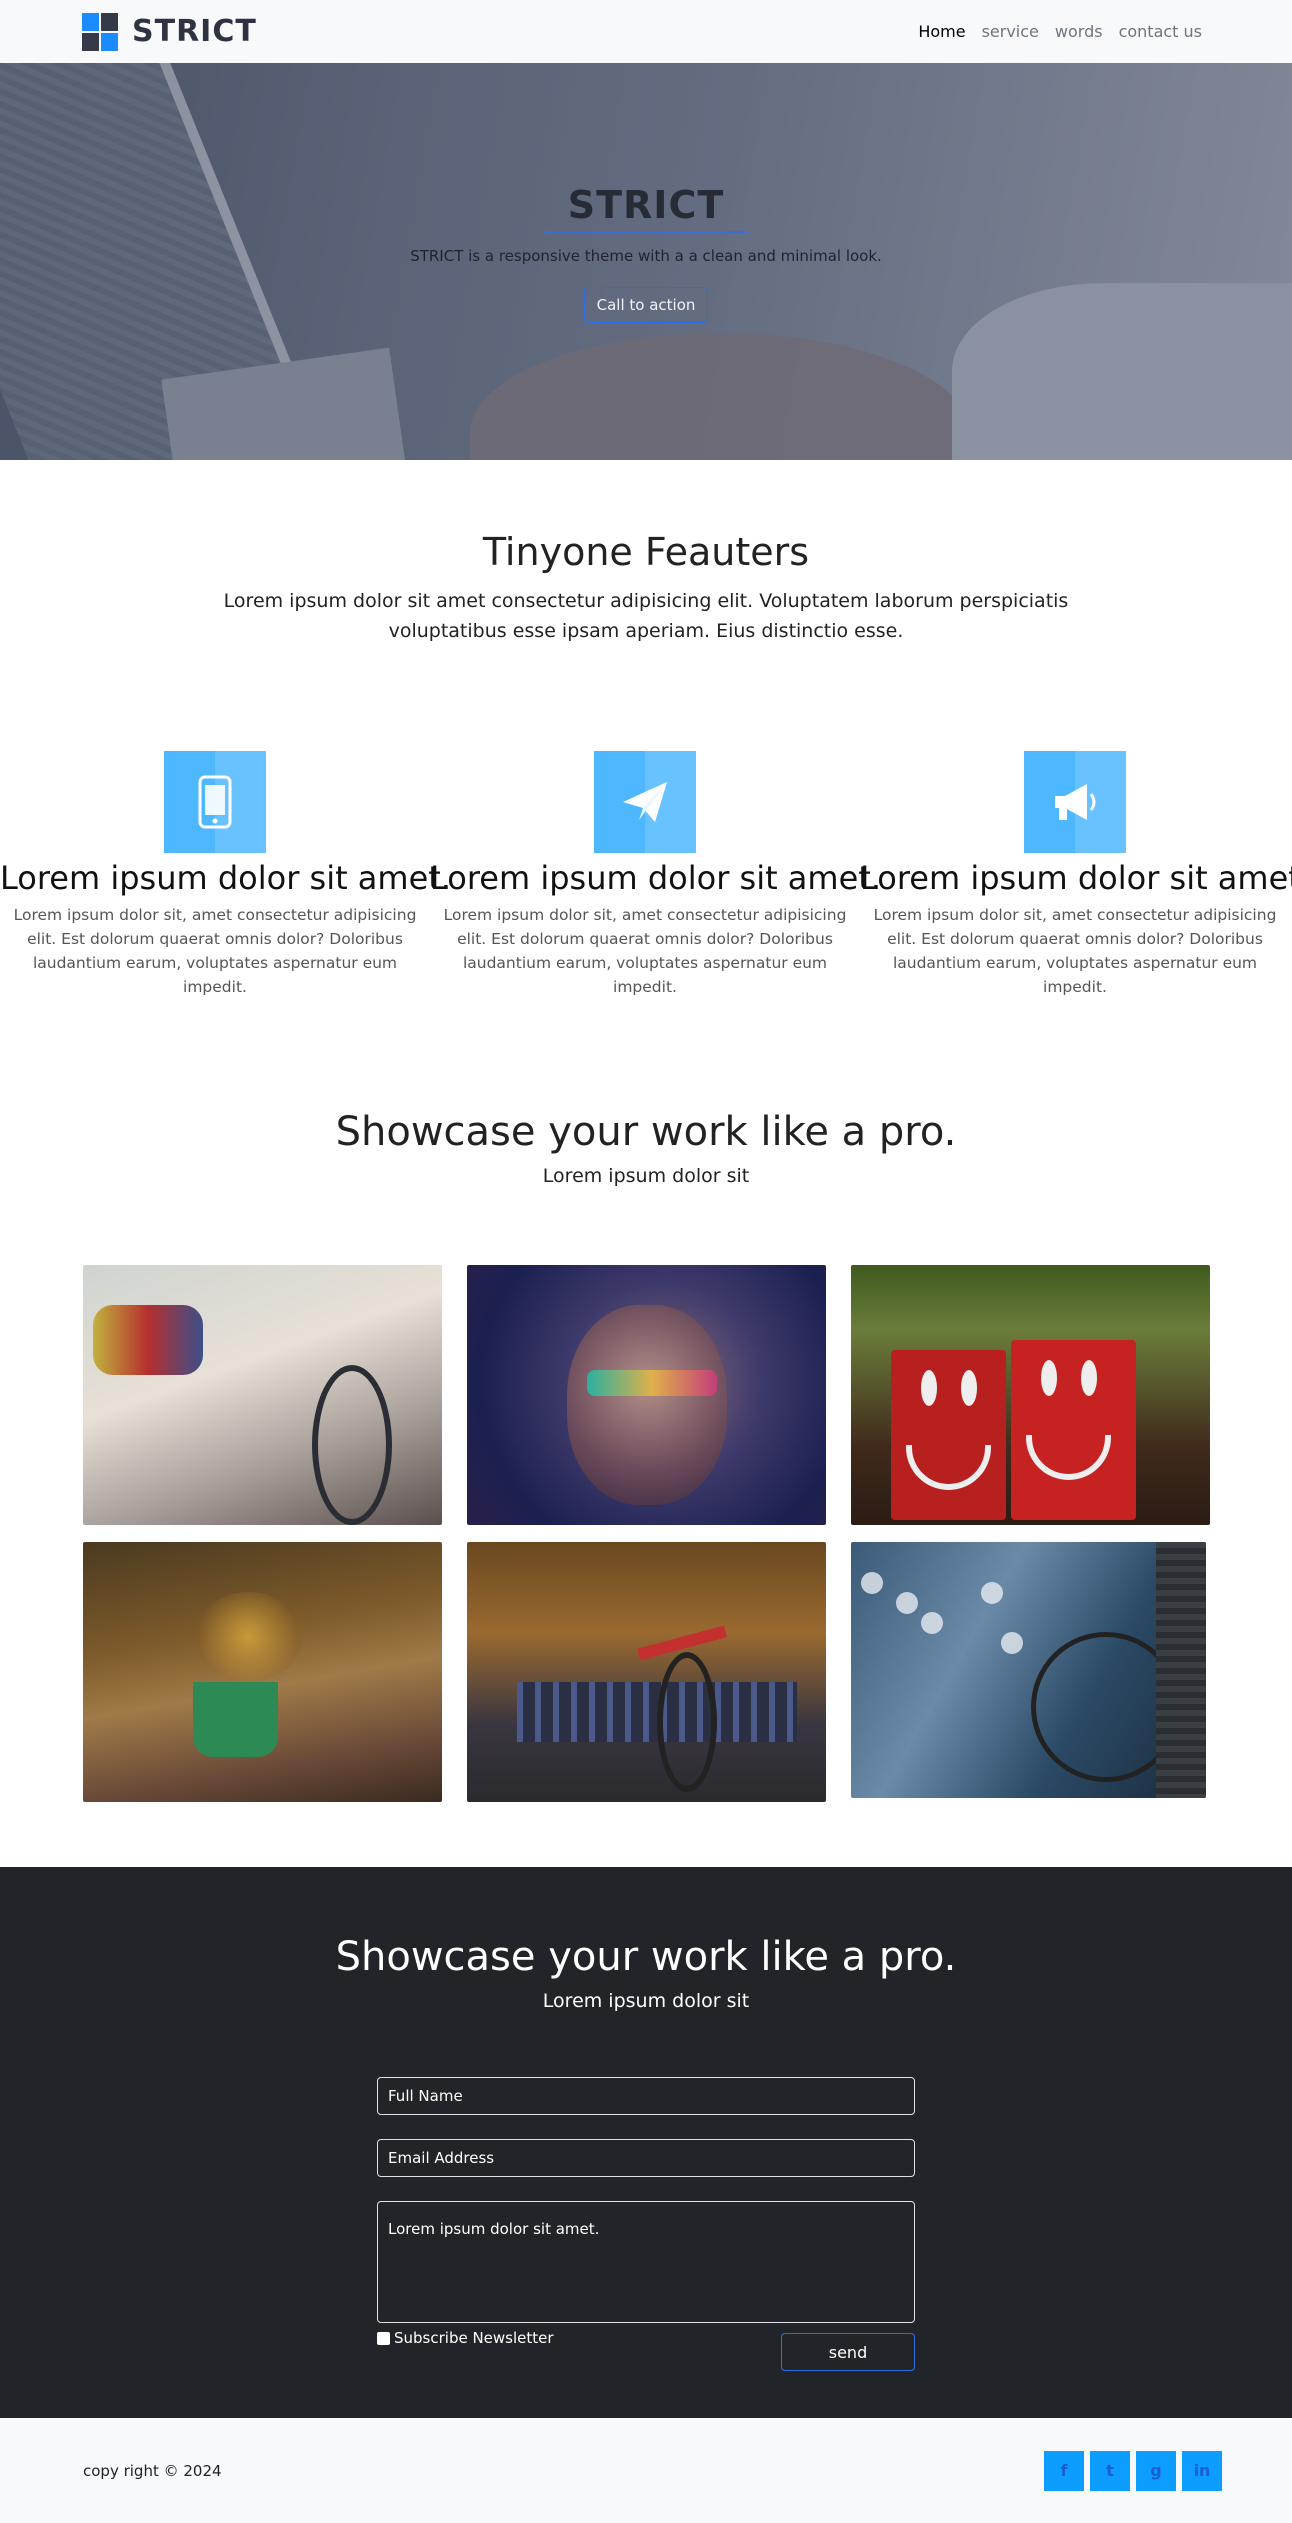 The height and width of the screenshot is (2523, 1292). I want to click on nav-link-home: Home, so click(941, 31).